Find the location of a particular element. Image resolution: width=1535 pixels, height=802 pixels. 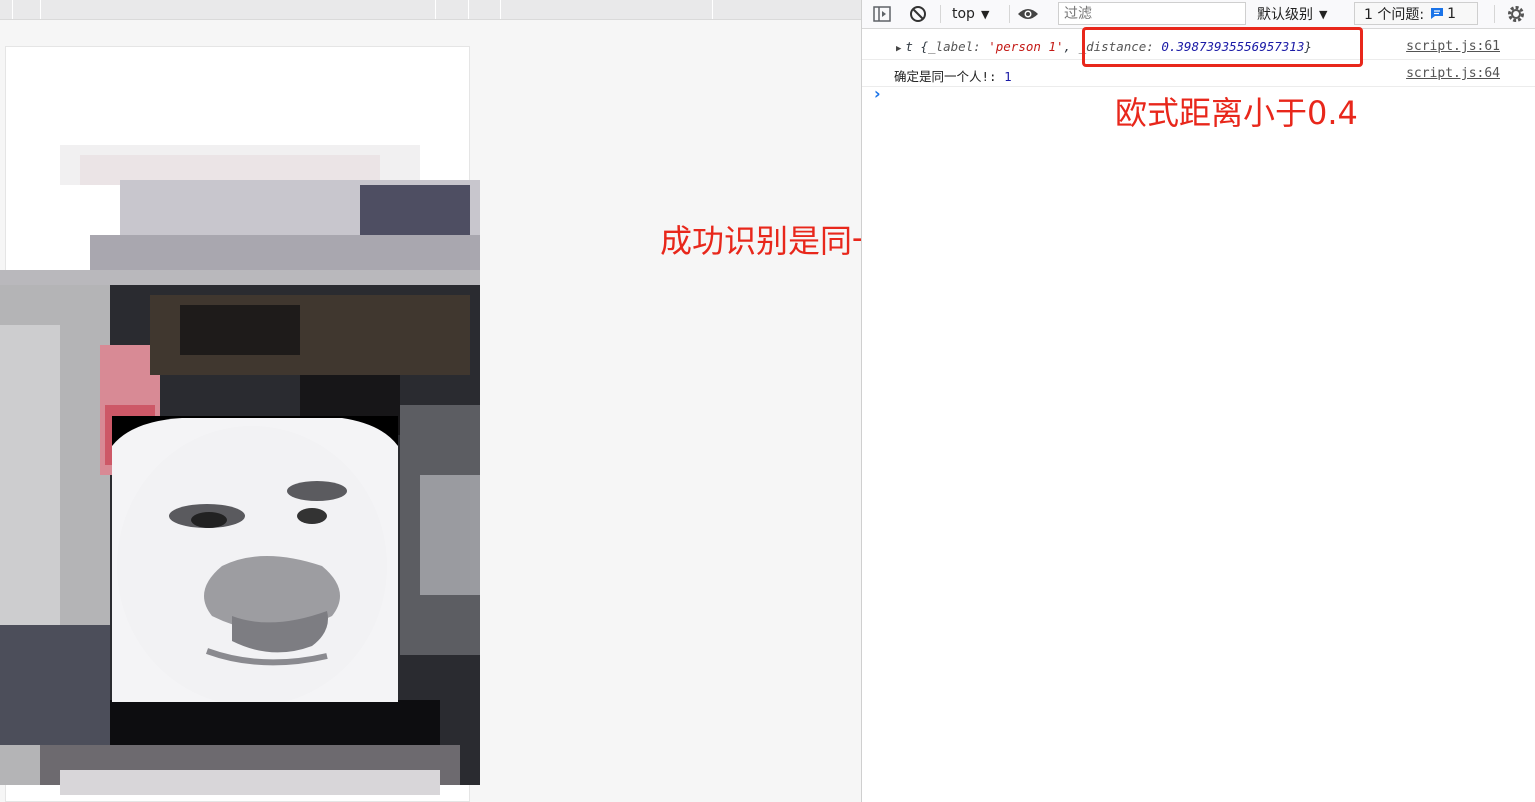

console-filter-input is located at coordinates (1152, 13).